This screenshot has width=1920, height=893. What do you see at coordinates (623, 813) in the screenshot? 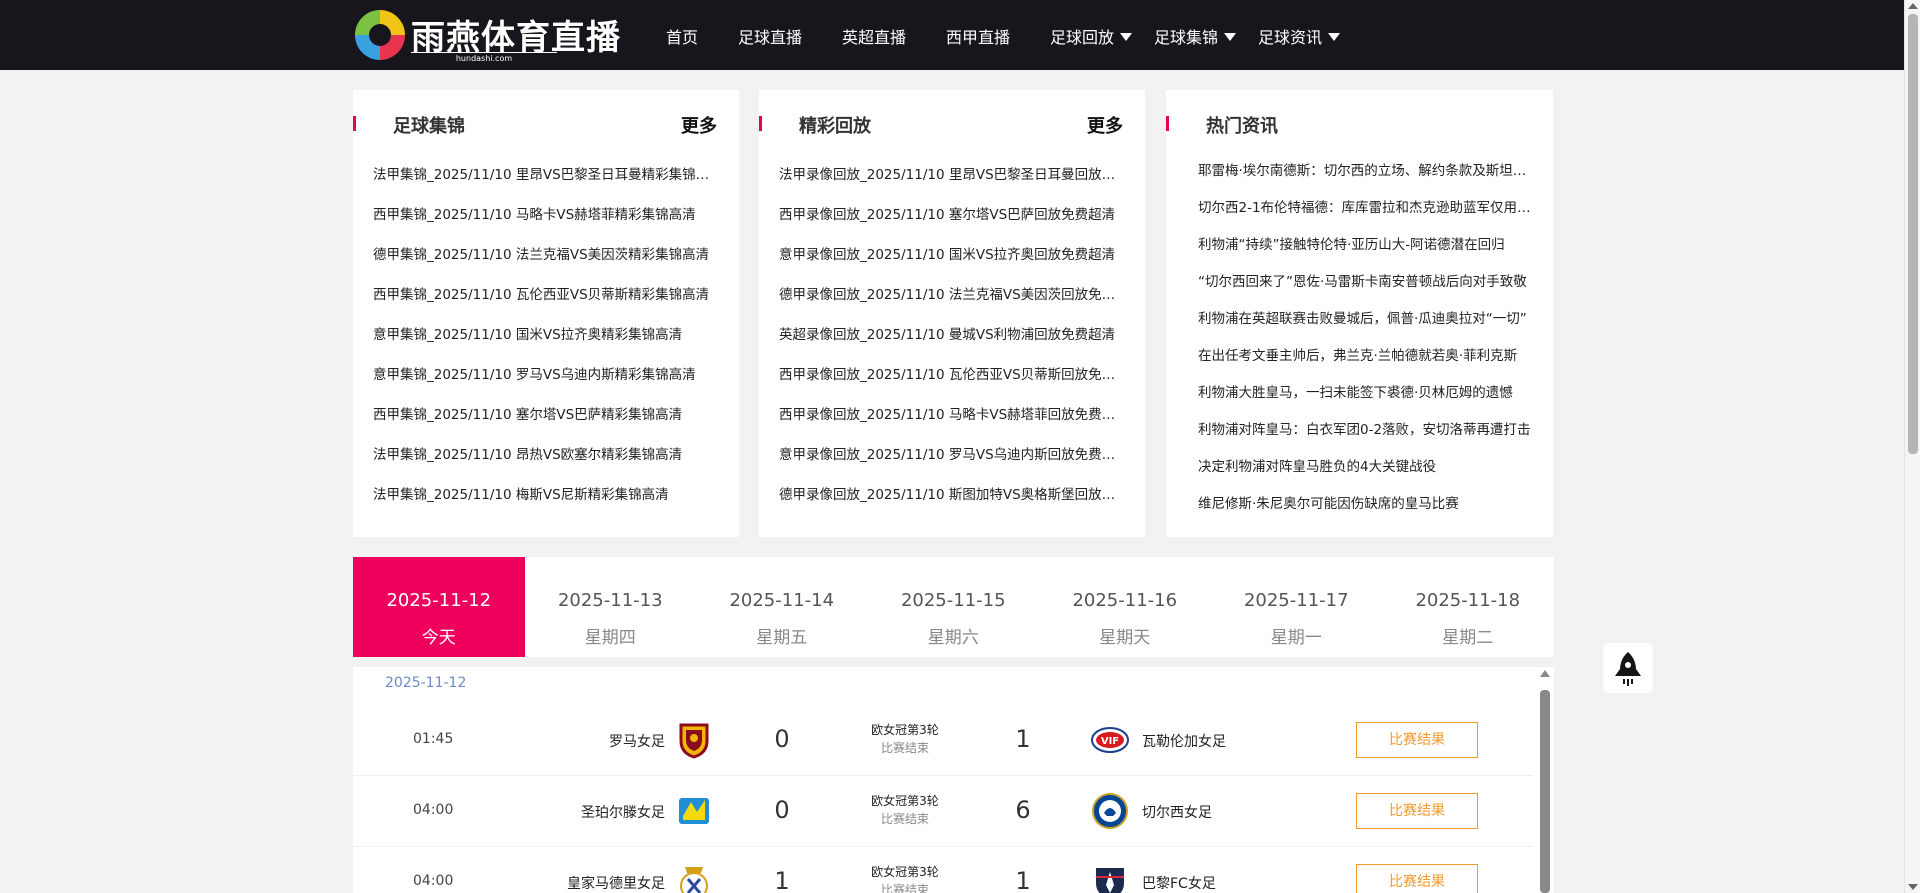
I see `home-team: 圣珀尔滕女足` at bounding box center [623, 813].